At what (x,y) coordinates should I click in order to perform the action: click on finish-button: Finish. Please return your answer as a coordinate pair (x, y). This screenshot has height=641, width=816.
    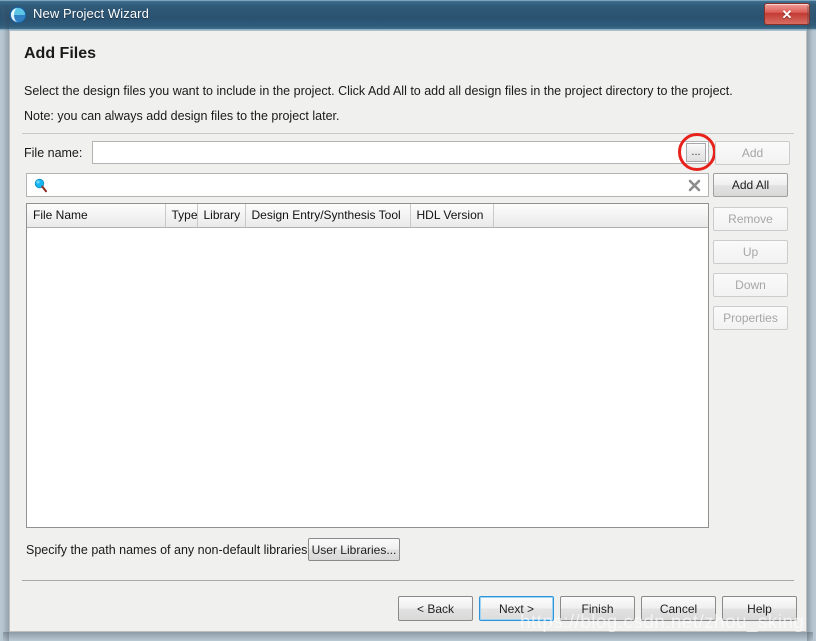
    Looking at the image, I should click on (597, 608).